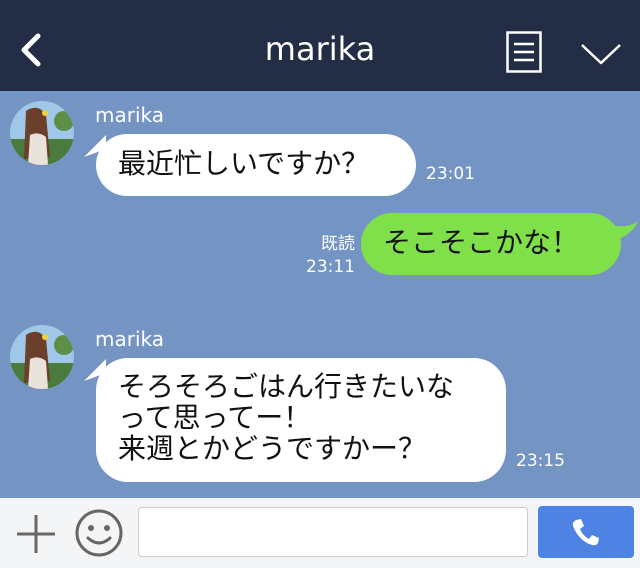 This screenshot has height=568, width=640. What do you see at coordinates (327, 255) in the screenshot?
I see `read-receipt: 既読 23:11` at bounding box center [327, 255].